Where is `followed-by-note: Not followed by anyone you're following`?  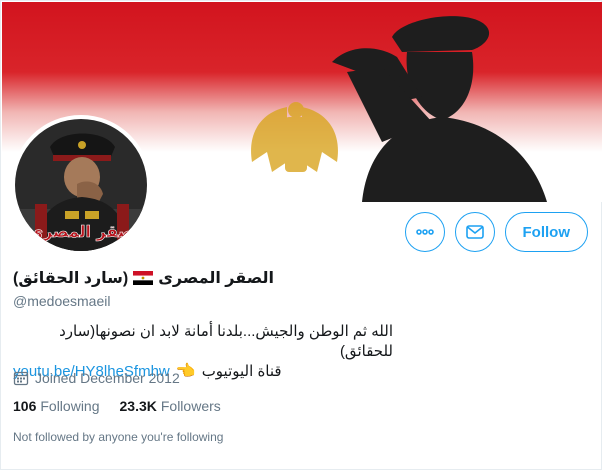
followed-by-note: Not followed by anyone you're following is located at coordinates (118, 437).